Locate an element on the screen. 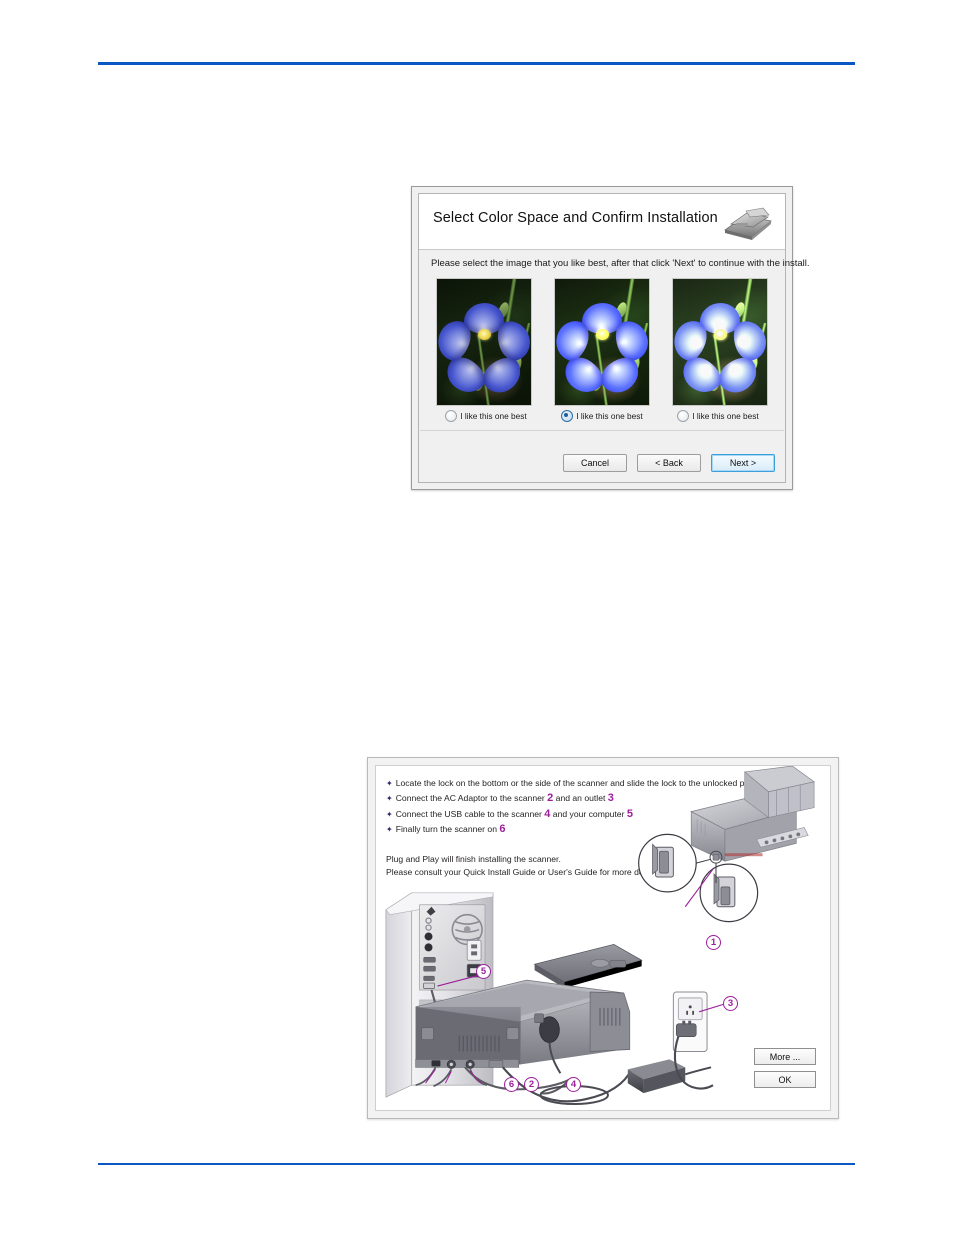 This screenshot has height=1235, width=954. callout-3: 3 is located at coordinates (730, 1003).